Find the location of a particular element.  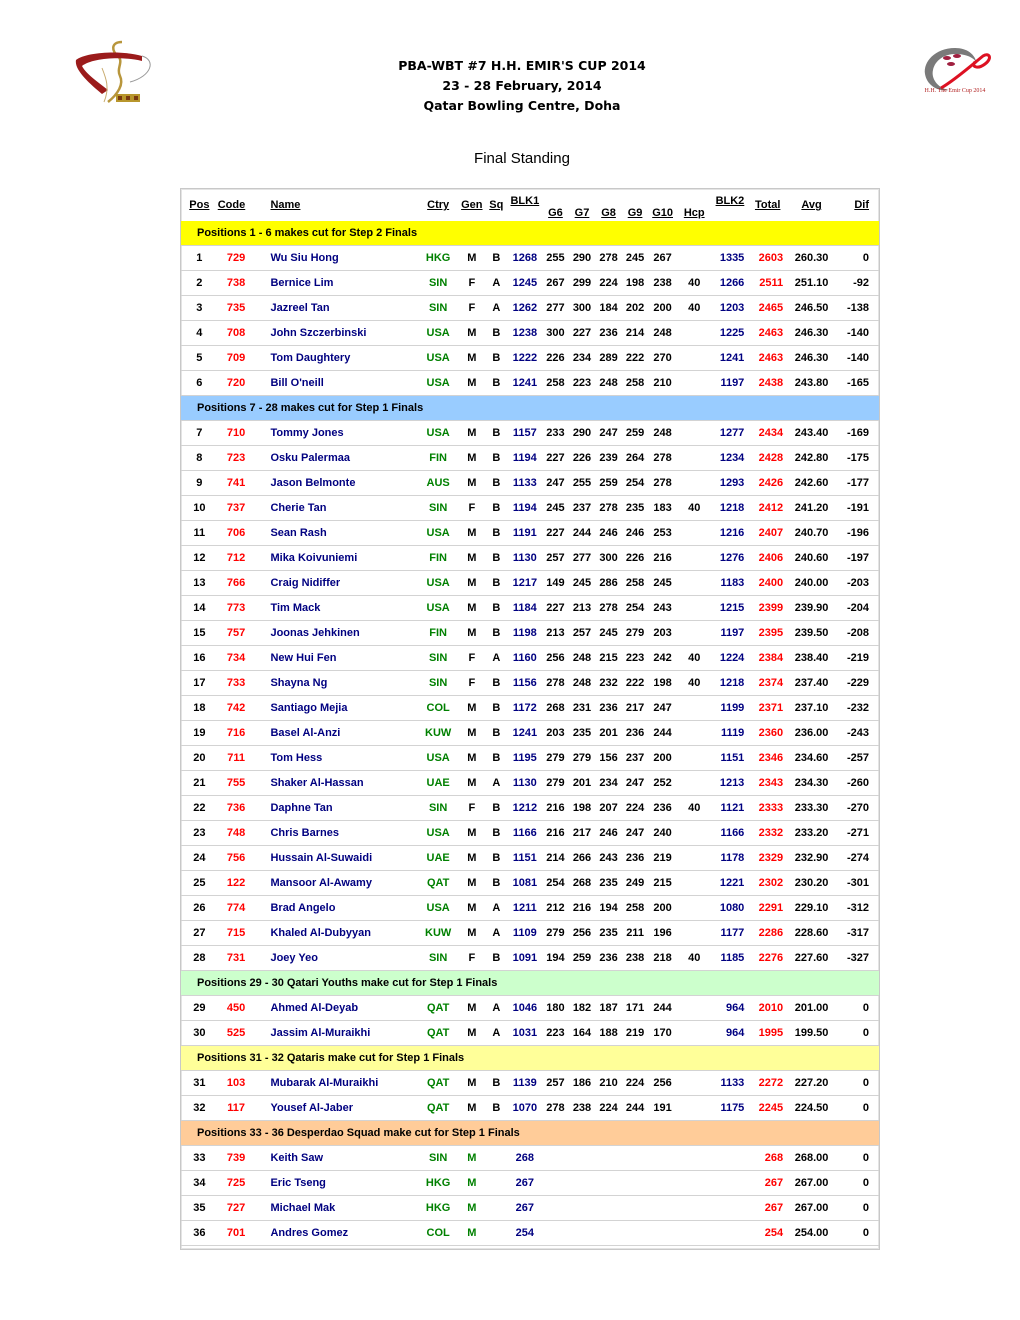

cell-hcp: 40 is located at coordinates (694, 283).